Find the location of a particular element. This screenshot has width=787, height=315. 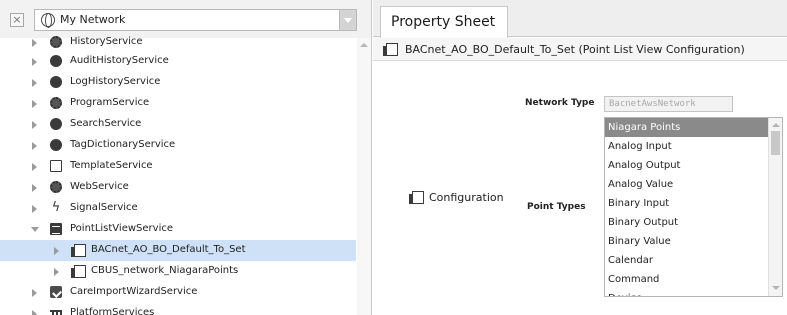

tree-item-point-list-view-service: PointListViewService is located at coordinates (178, 229).